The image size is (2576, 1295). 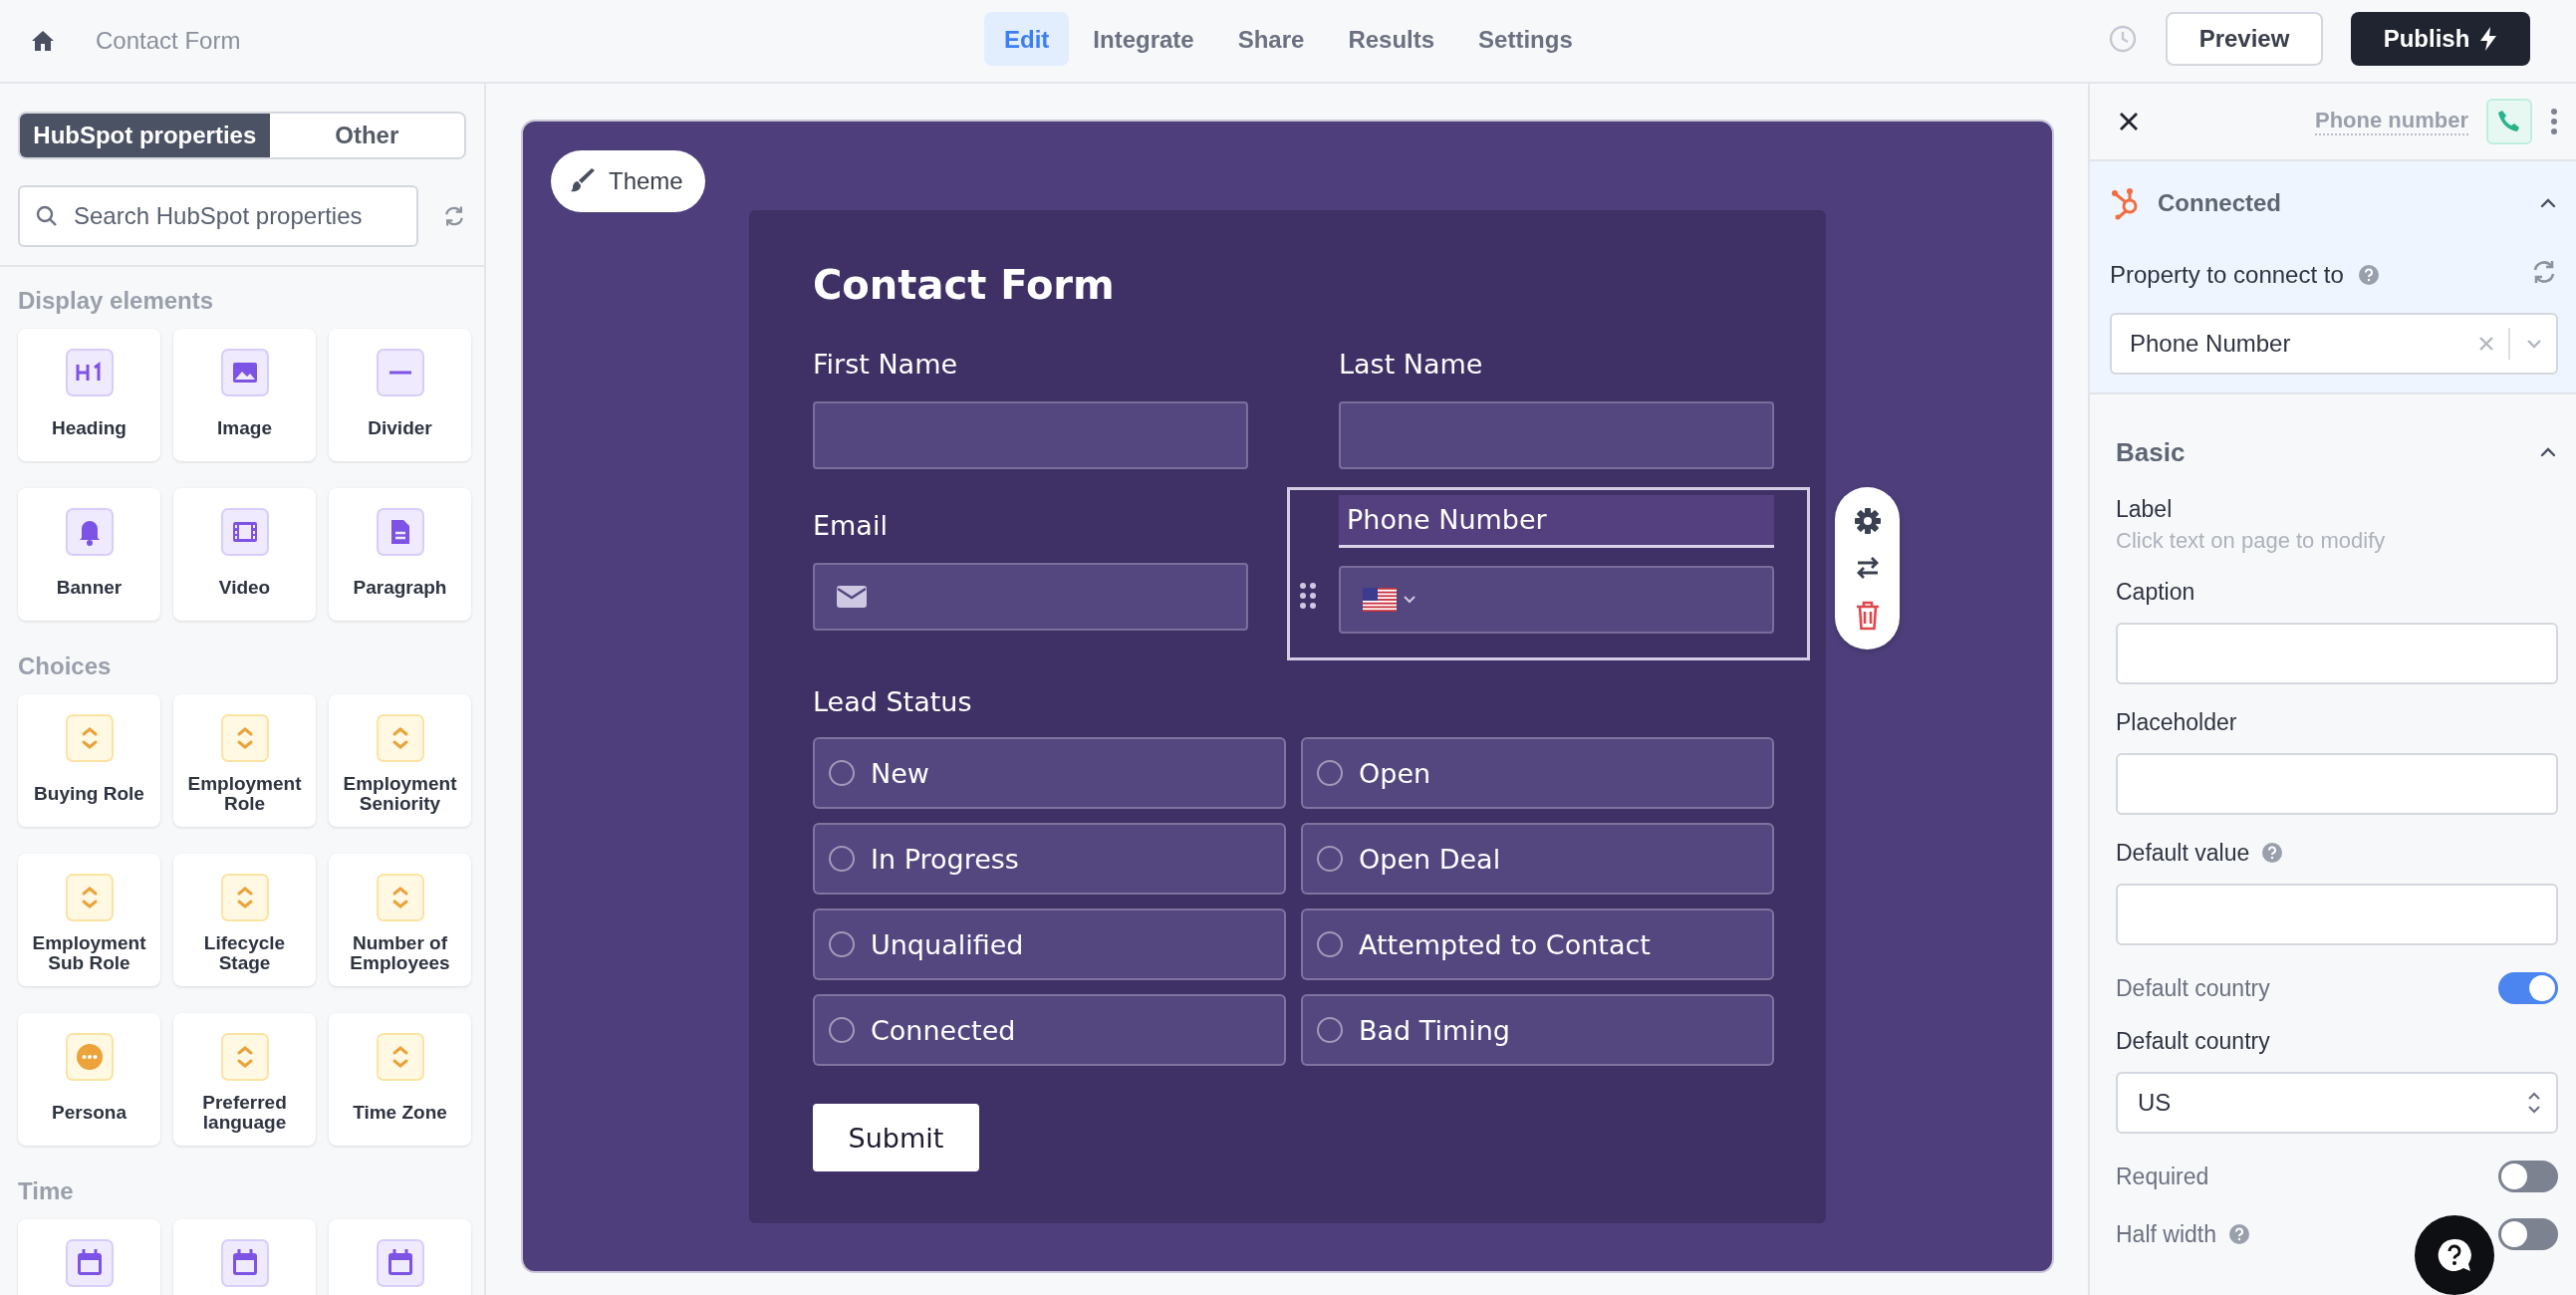 What do you see at coordinates (1556, 521) in the screenshot?
I see `field-label: Phone Number` at bounding box center [1556, 521].